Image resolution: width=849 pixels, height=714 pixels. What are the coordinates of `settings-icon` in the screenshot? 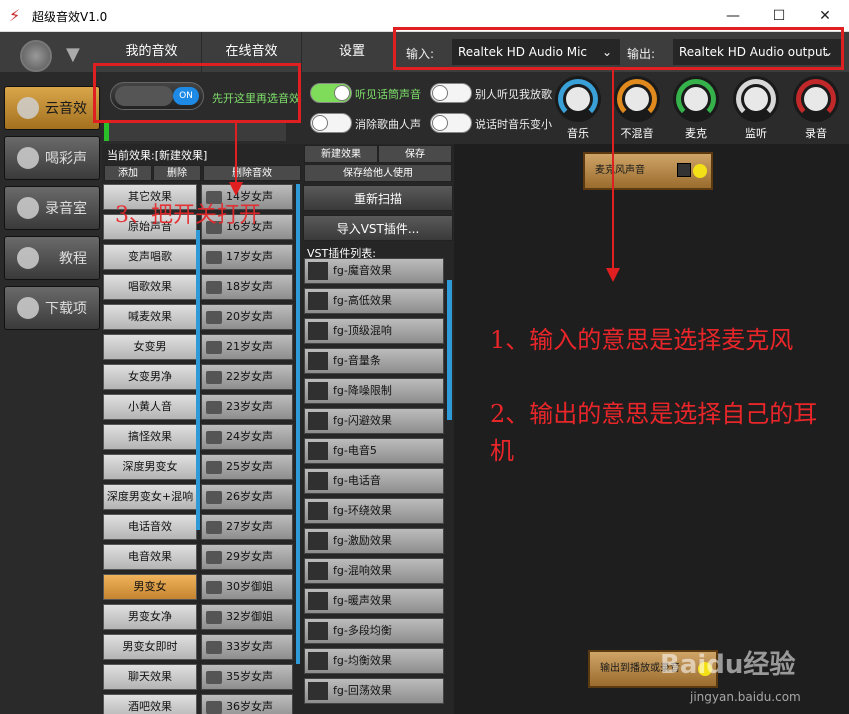 It's located at (684, 170).